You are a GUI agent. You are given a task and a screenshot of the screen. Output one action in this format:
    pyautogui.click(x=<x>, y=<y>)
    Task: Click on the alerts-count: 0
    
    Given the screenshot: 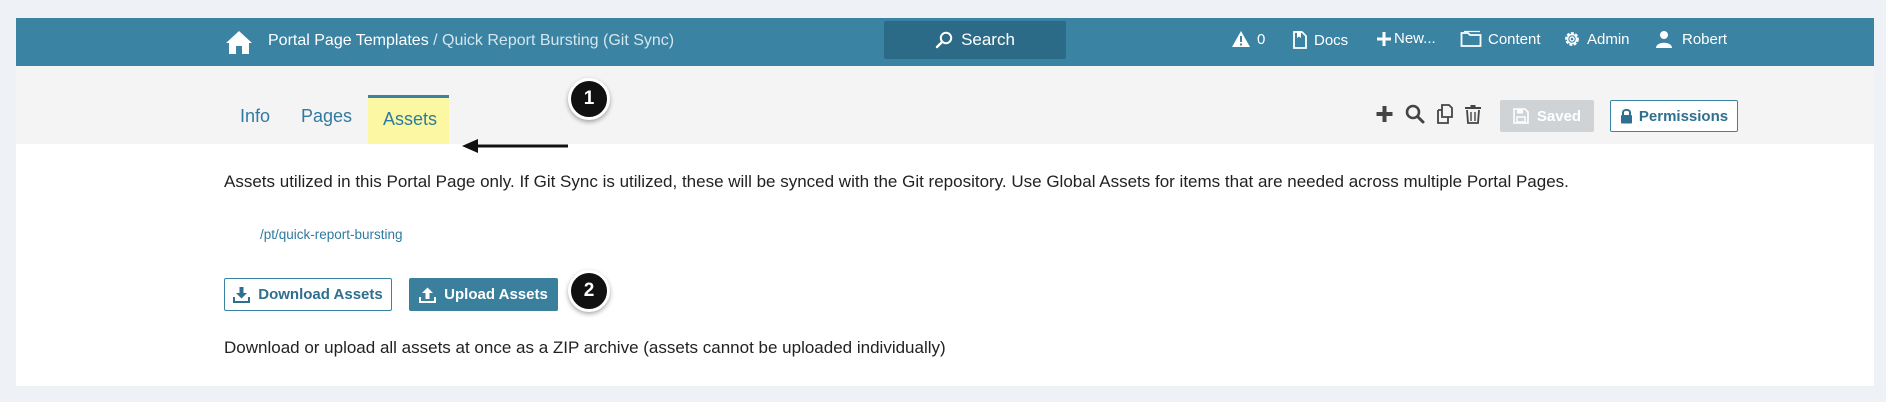 What is the action you would take?
    pyautogui.click(x=1261, y=39)
    